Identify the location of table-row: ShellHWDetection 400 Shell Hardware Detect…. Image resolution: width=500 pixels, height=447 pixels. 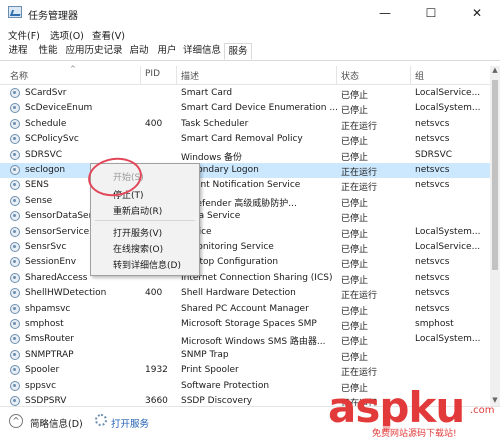
(245, 293).